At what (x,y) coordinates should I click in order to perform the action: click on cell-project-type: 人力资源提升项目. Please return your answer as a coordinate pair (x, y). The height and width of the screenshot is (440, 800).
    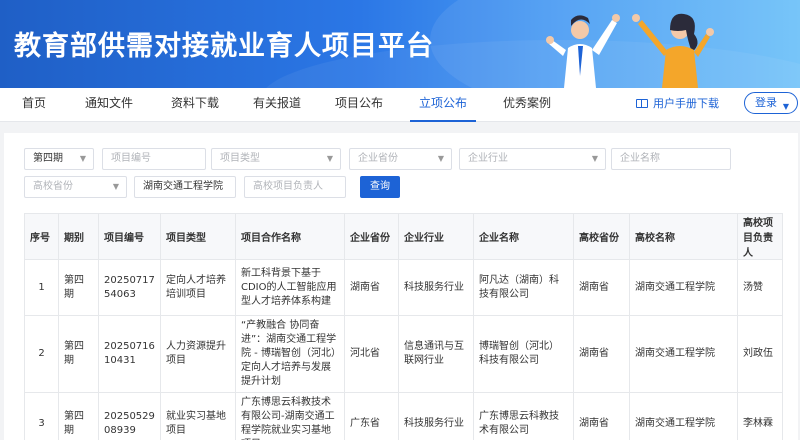
    Looking at the image, I should click on (198, 354).